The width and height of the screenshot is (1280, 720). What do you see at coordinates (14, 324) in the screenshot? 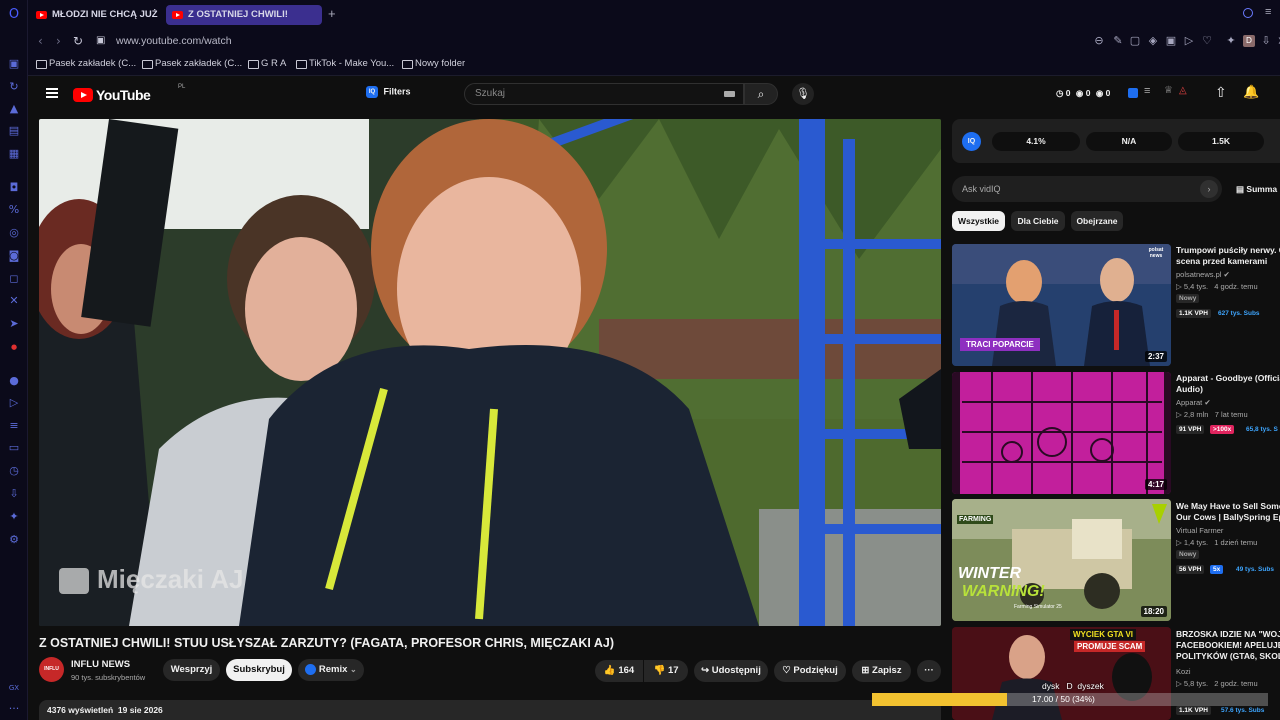
I see `telegram-icon: ➤` at bounding box center [14, 324].